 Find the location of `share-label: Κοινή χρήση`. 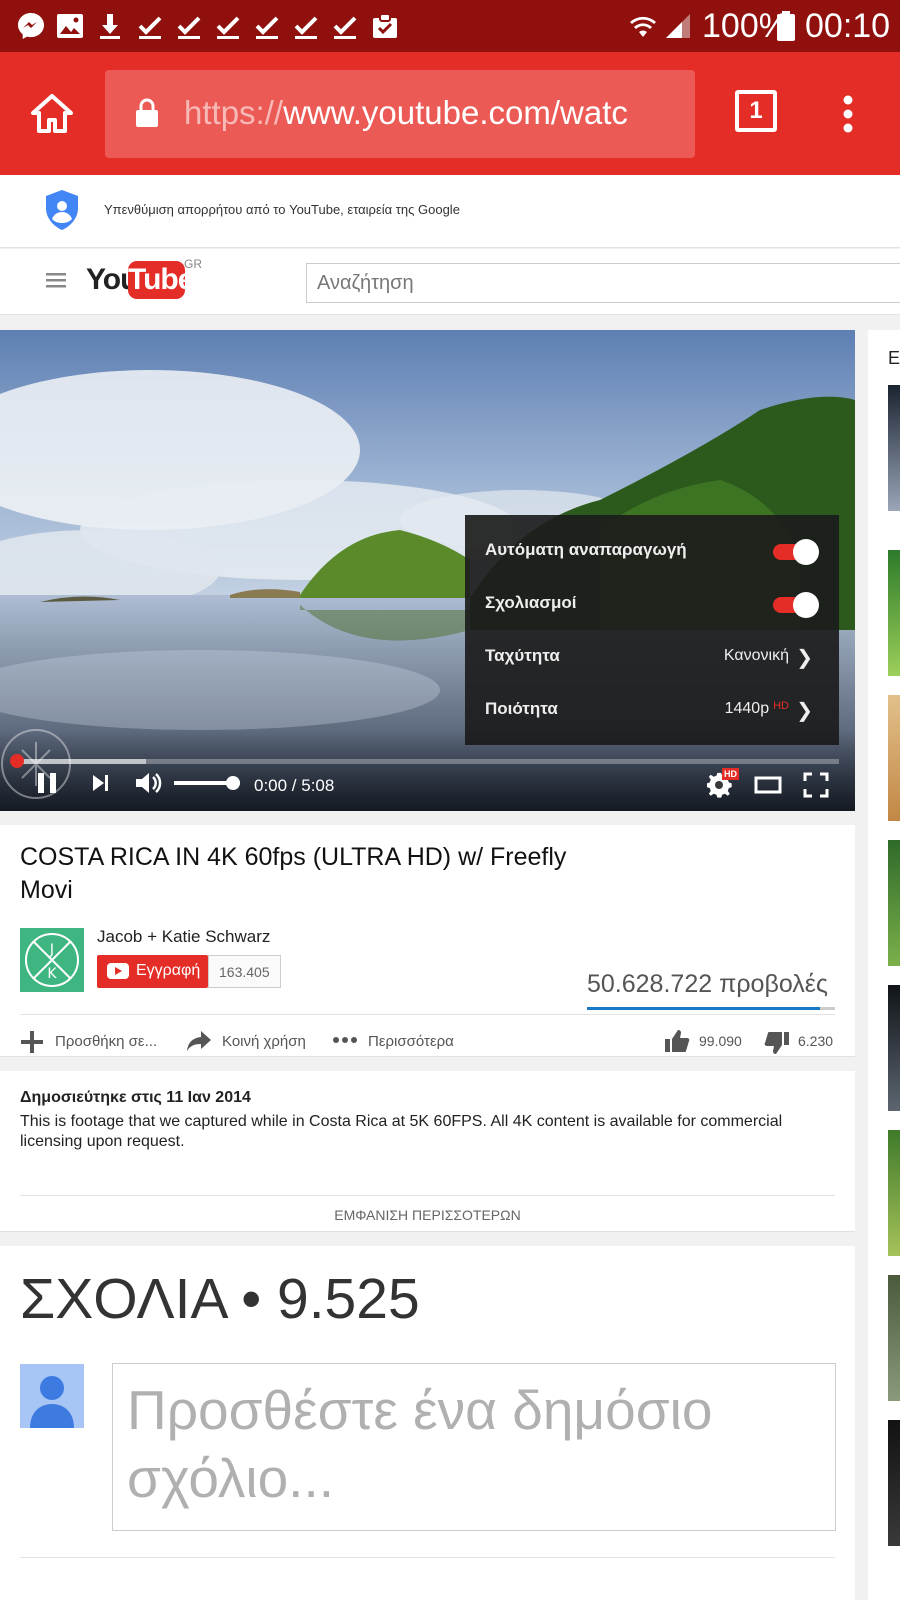

share-label: Κοινή χρήση is located at coordinates (264, 1041).